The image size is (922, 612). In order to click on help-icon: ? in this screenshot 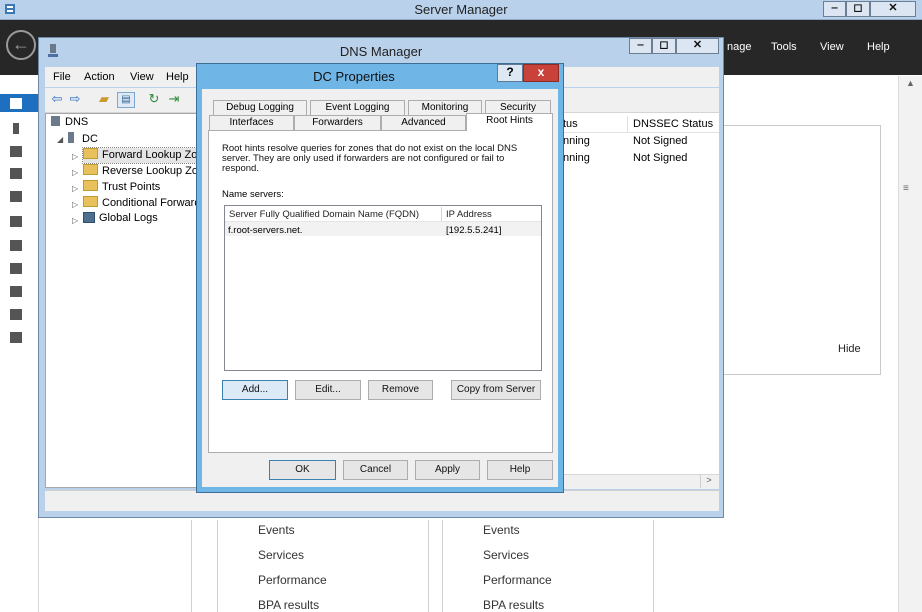, I will do `click(510, 73)`.